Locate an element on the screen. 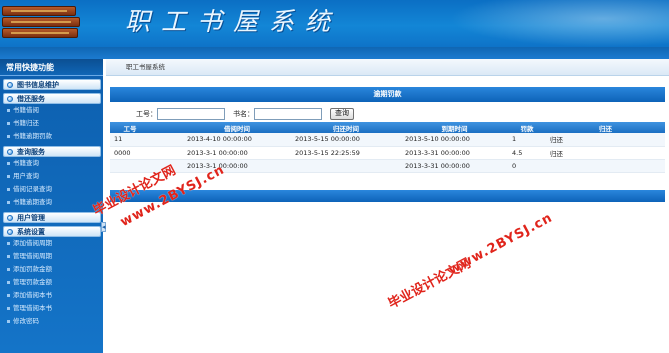 The height and width of the screenshot is (353, 669). sidebar-item-add-fine: 添加罚款金额 is located at coordinates (51, 269).